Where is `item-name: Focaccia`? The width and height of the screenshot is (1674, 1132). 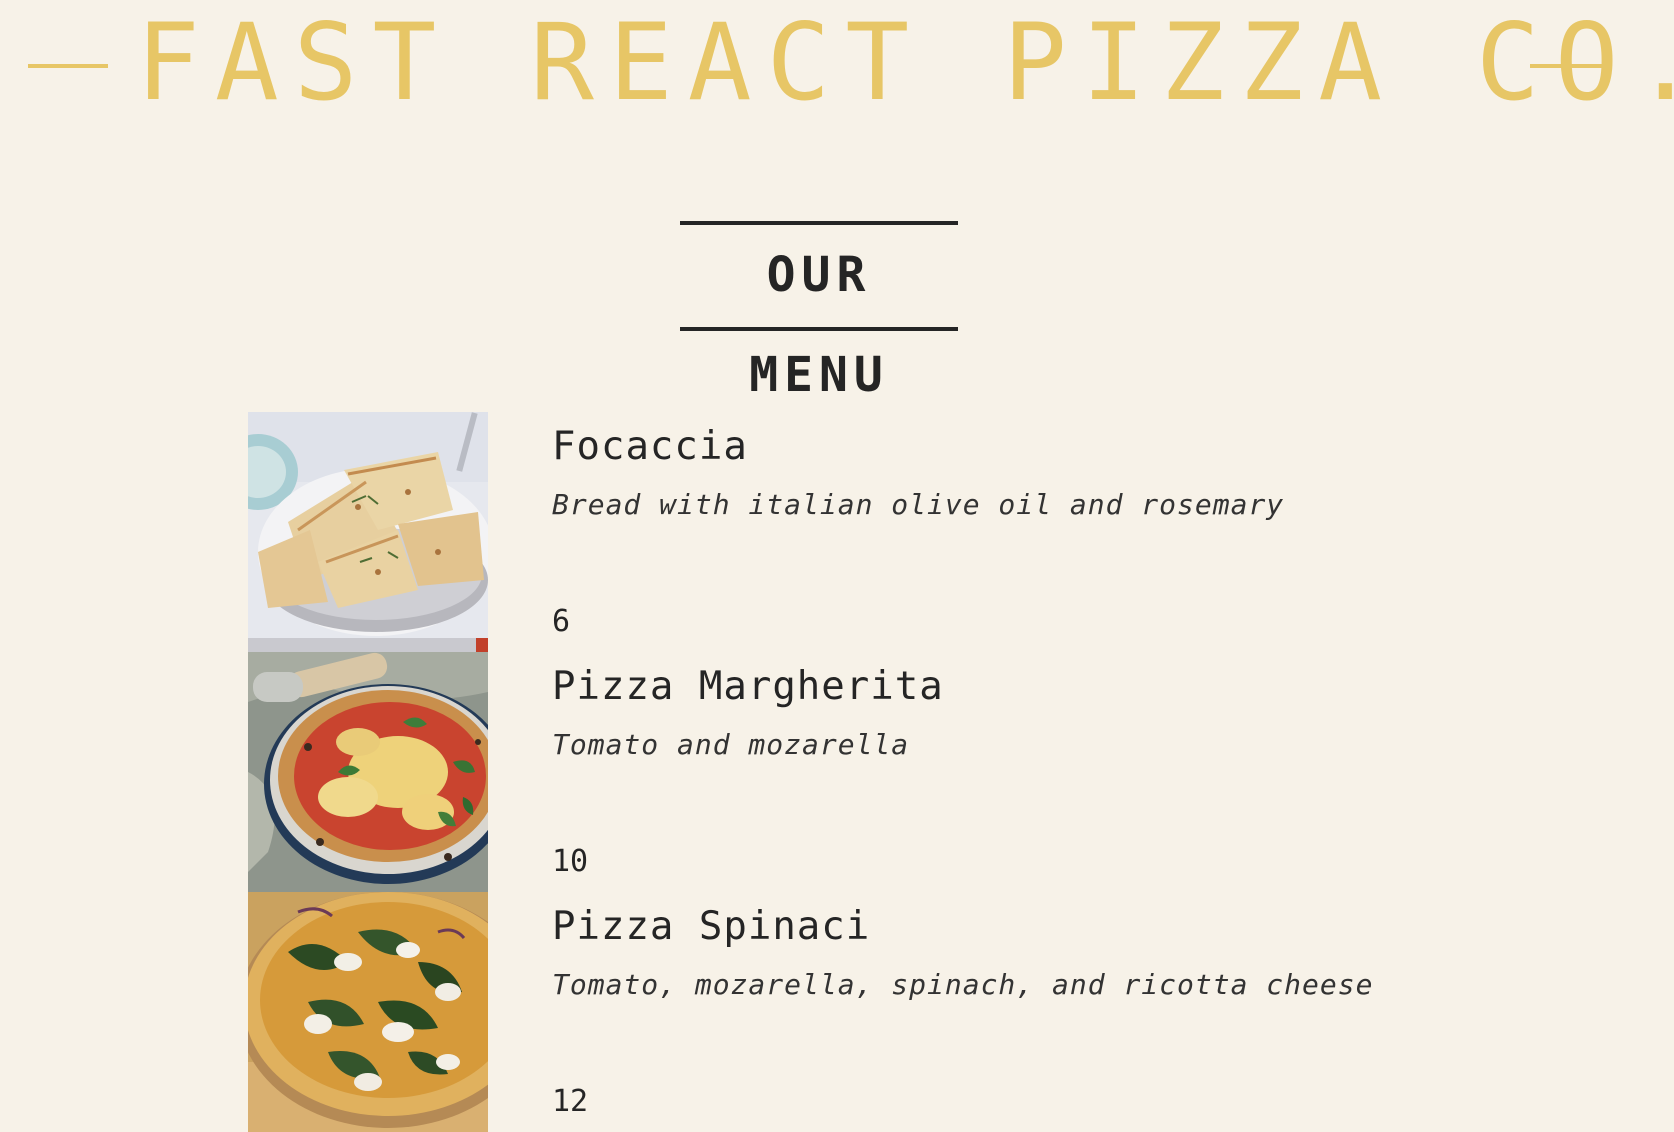 item-name: Focaccia is located at coordinates (650, 446).